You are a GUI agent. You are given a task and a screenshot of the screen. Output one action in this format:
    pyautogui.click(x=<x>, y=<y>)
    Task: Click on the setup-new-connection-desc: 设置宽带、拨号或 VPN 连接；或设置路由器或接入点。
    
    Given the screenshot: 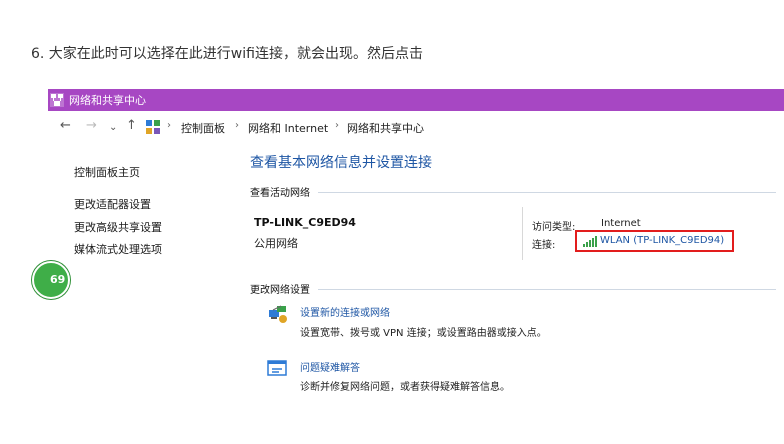 What is the action you would take?
    pyautogui.click(x=423, y=333)
    